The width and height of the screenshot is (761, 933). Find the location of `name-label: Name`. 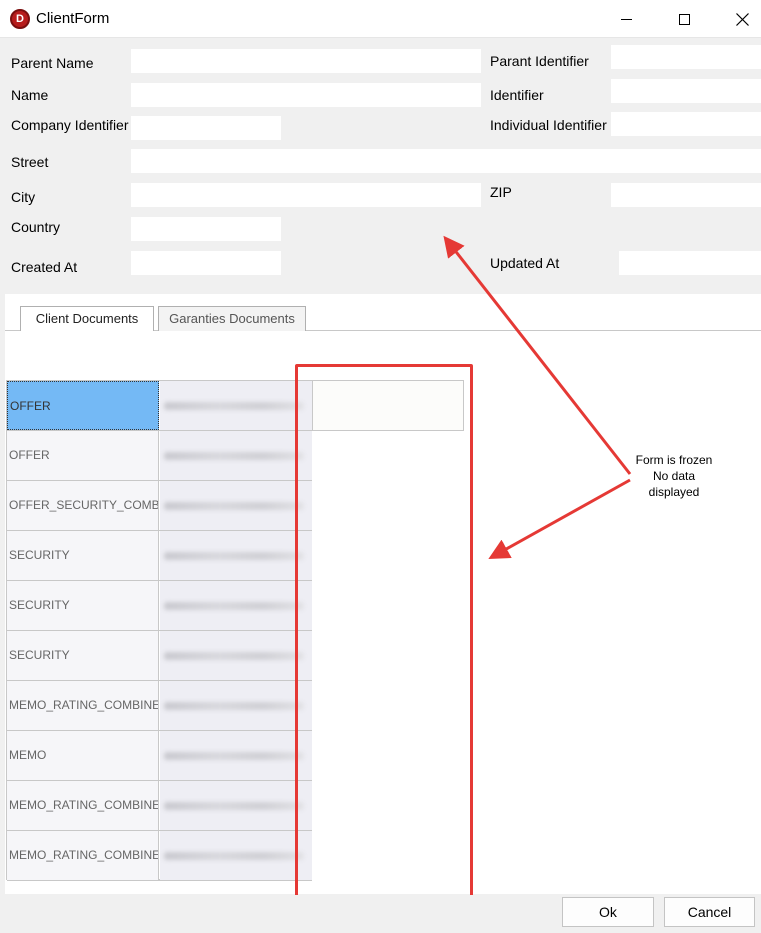

name-label: Name is located at coordinates (30, 95).